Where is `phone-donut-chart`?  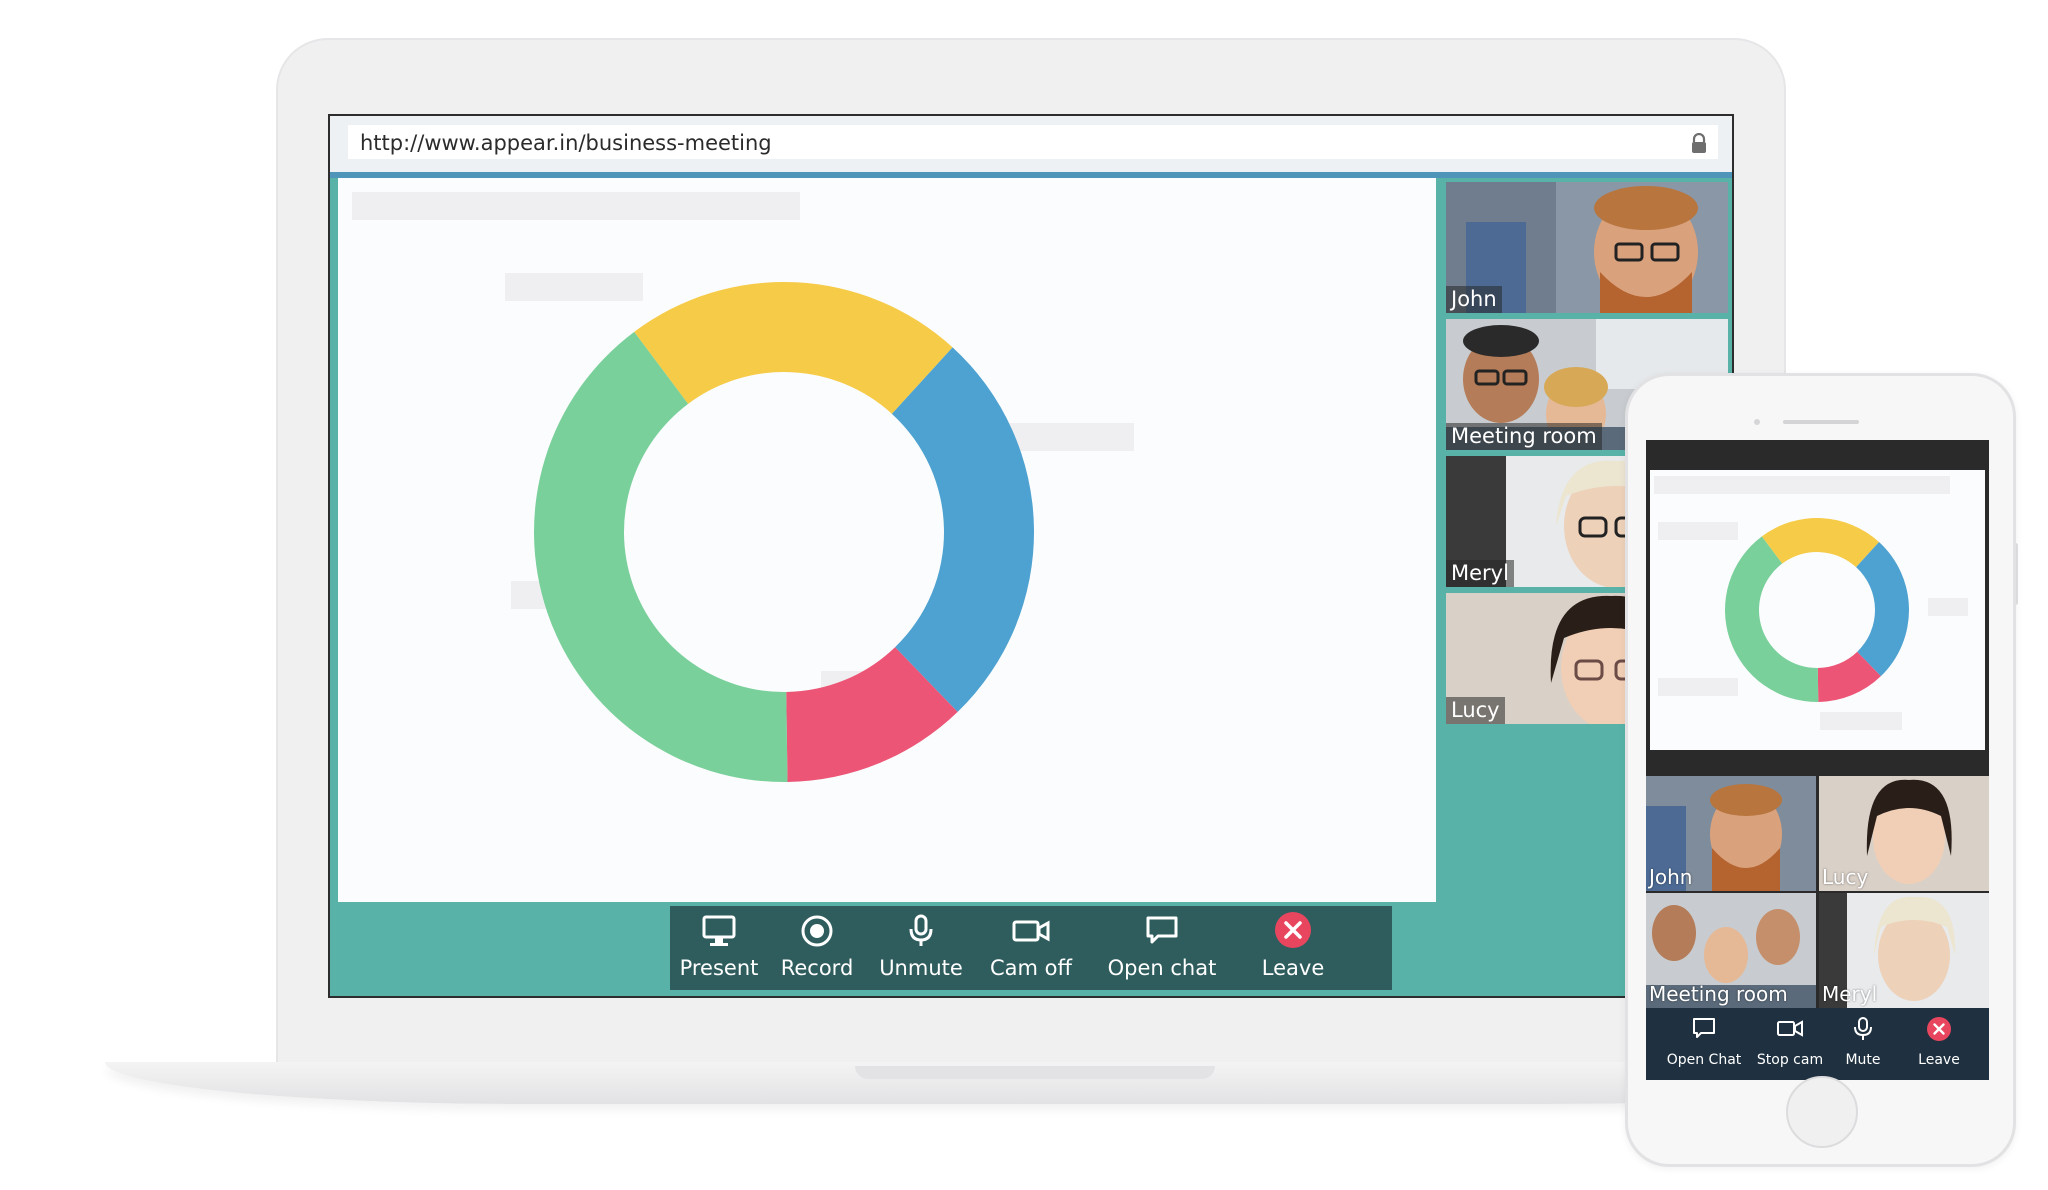
phone-donut-chart is located at coordinates (1817, 610).